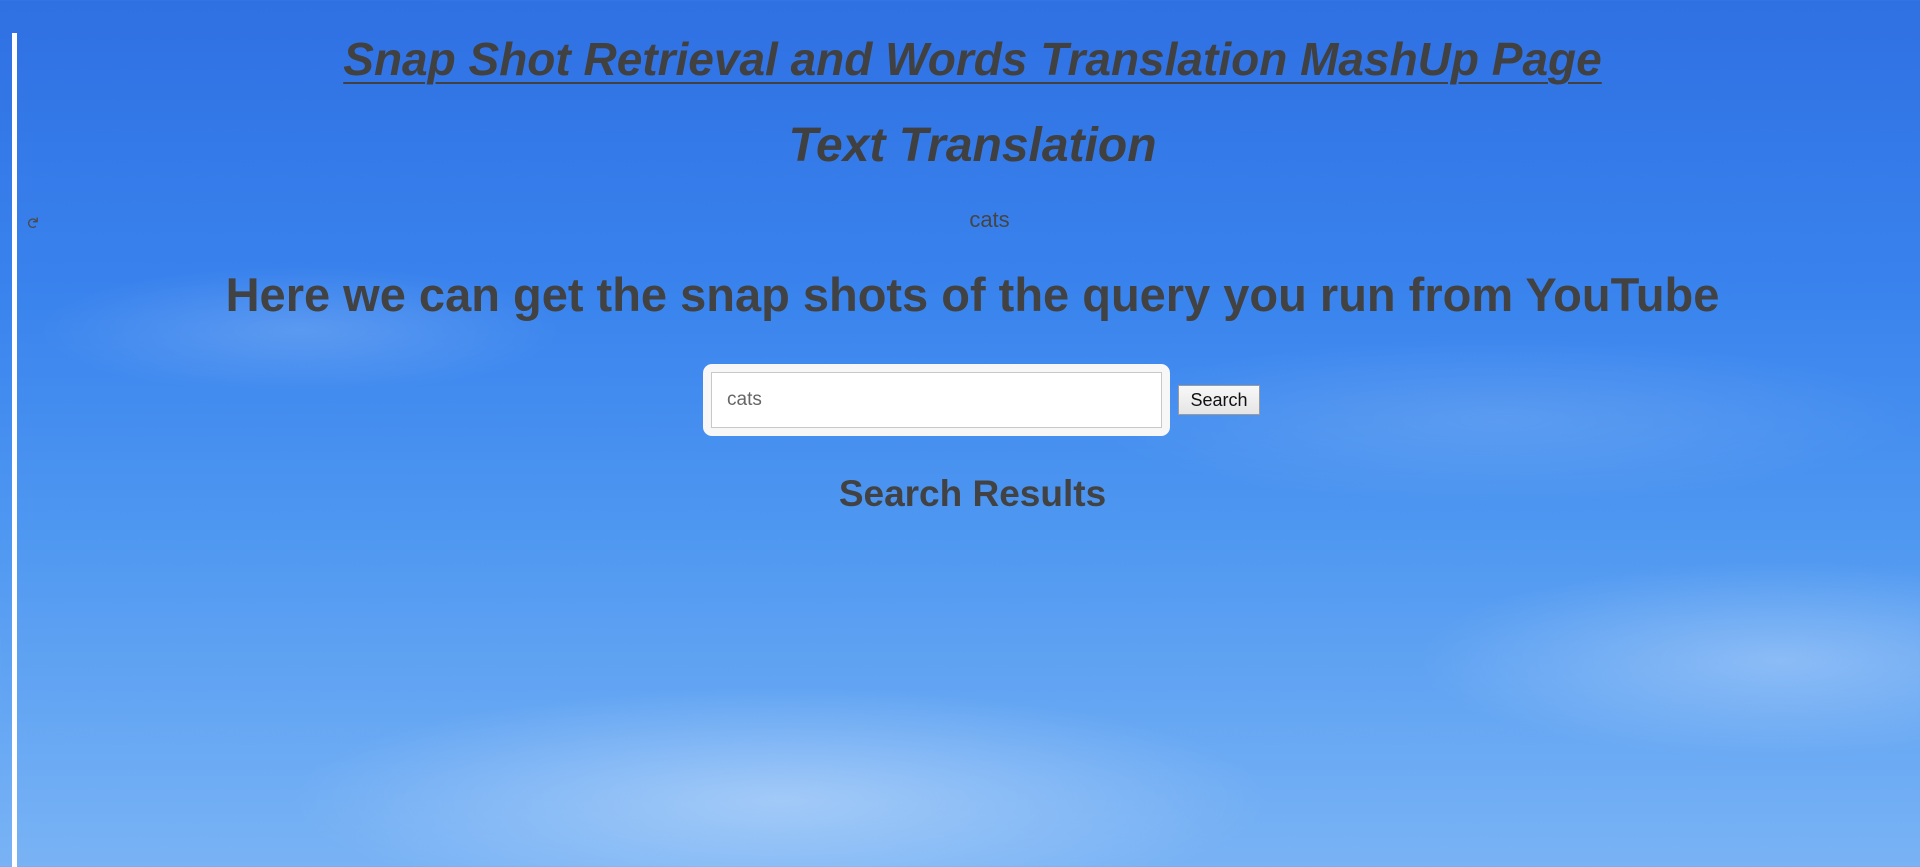  Describe the element at coordinates (989, 219) in the screenshot. I see `translation-result: cats` at that location.